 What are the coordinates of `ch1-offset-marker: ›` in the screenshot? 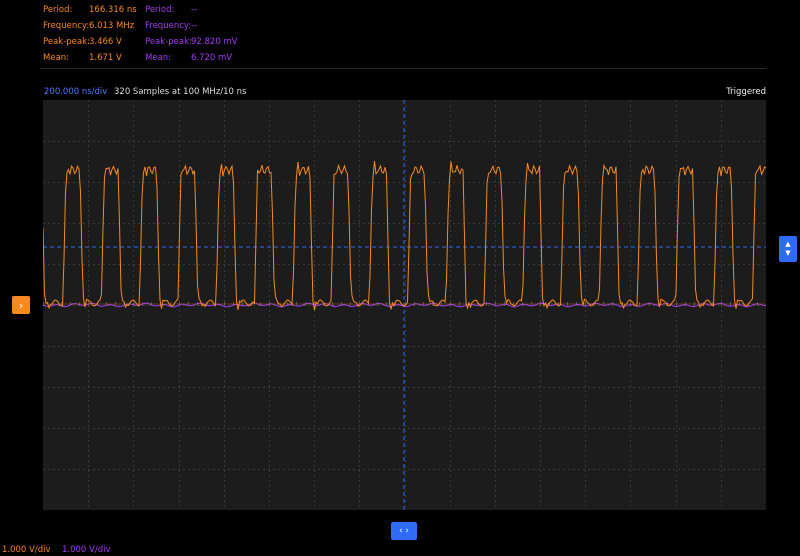 It's located at (21, 305).